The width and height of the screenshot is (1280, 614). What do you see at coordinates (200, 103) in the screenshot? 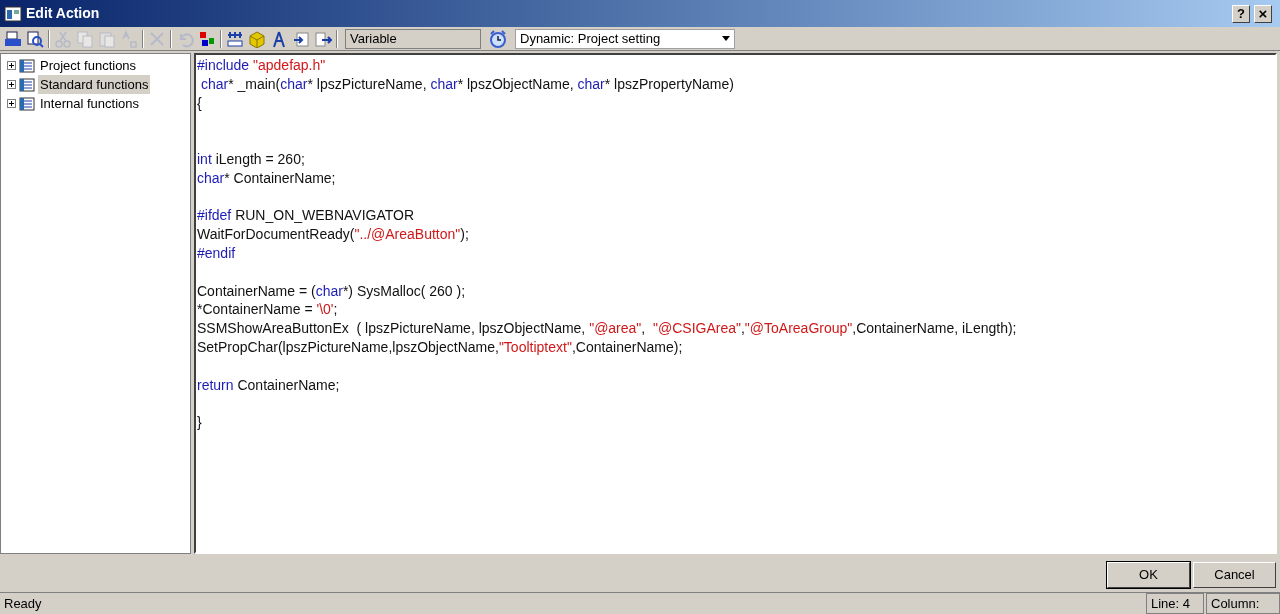
I see `code-line: {` at bounding box center [200, 103].